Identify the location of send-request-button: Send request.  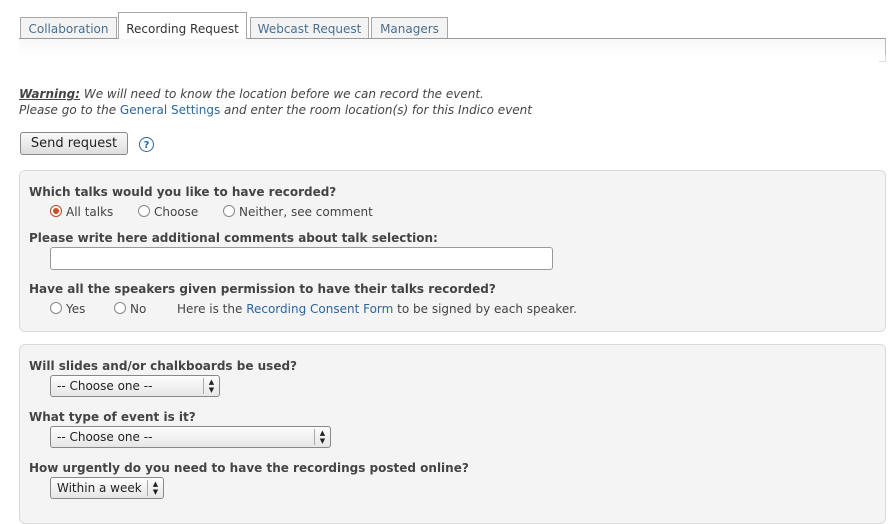
(74, 143).